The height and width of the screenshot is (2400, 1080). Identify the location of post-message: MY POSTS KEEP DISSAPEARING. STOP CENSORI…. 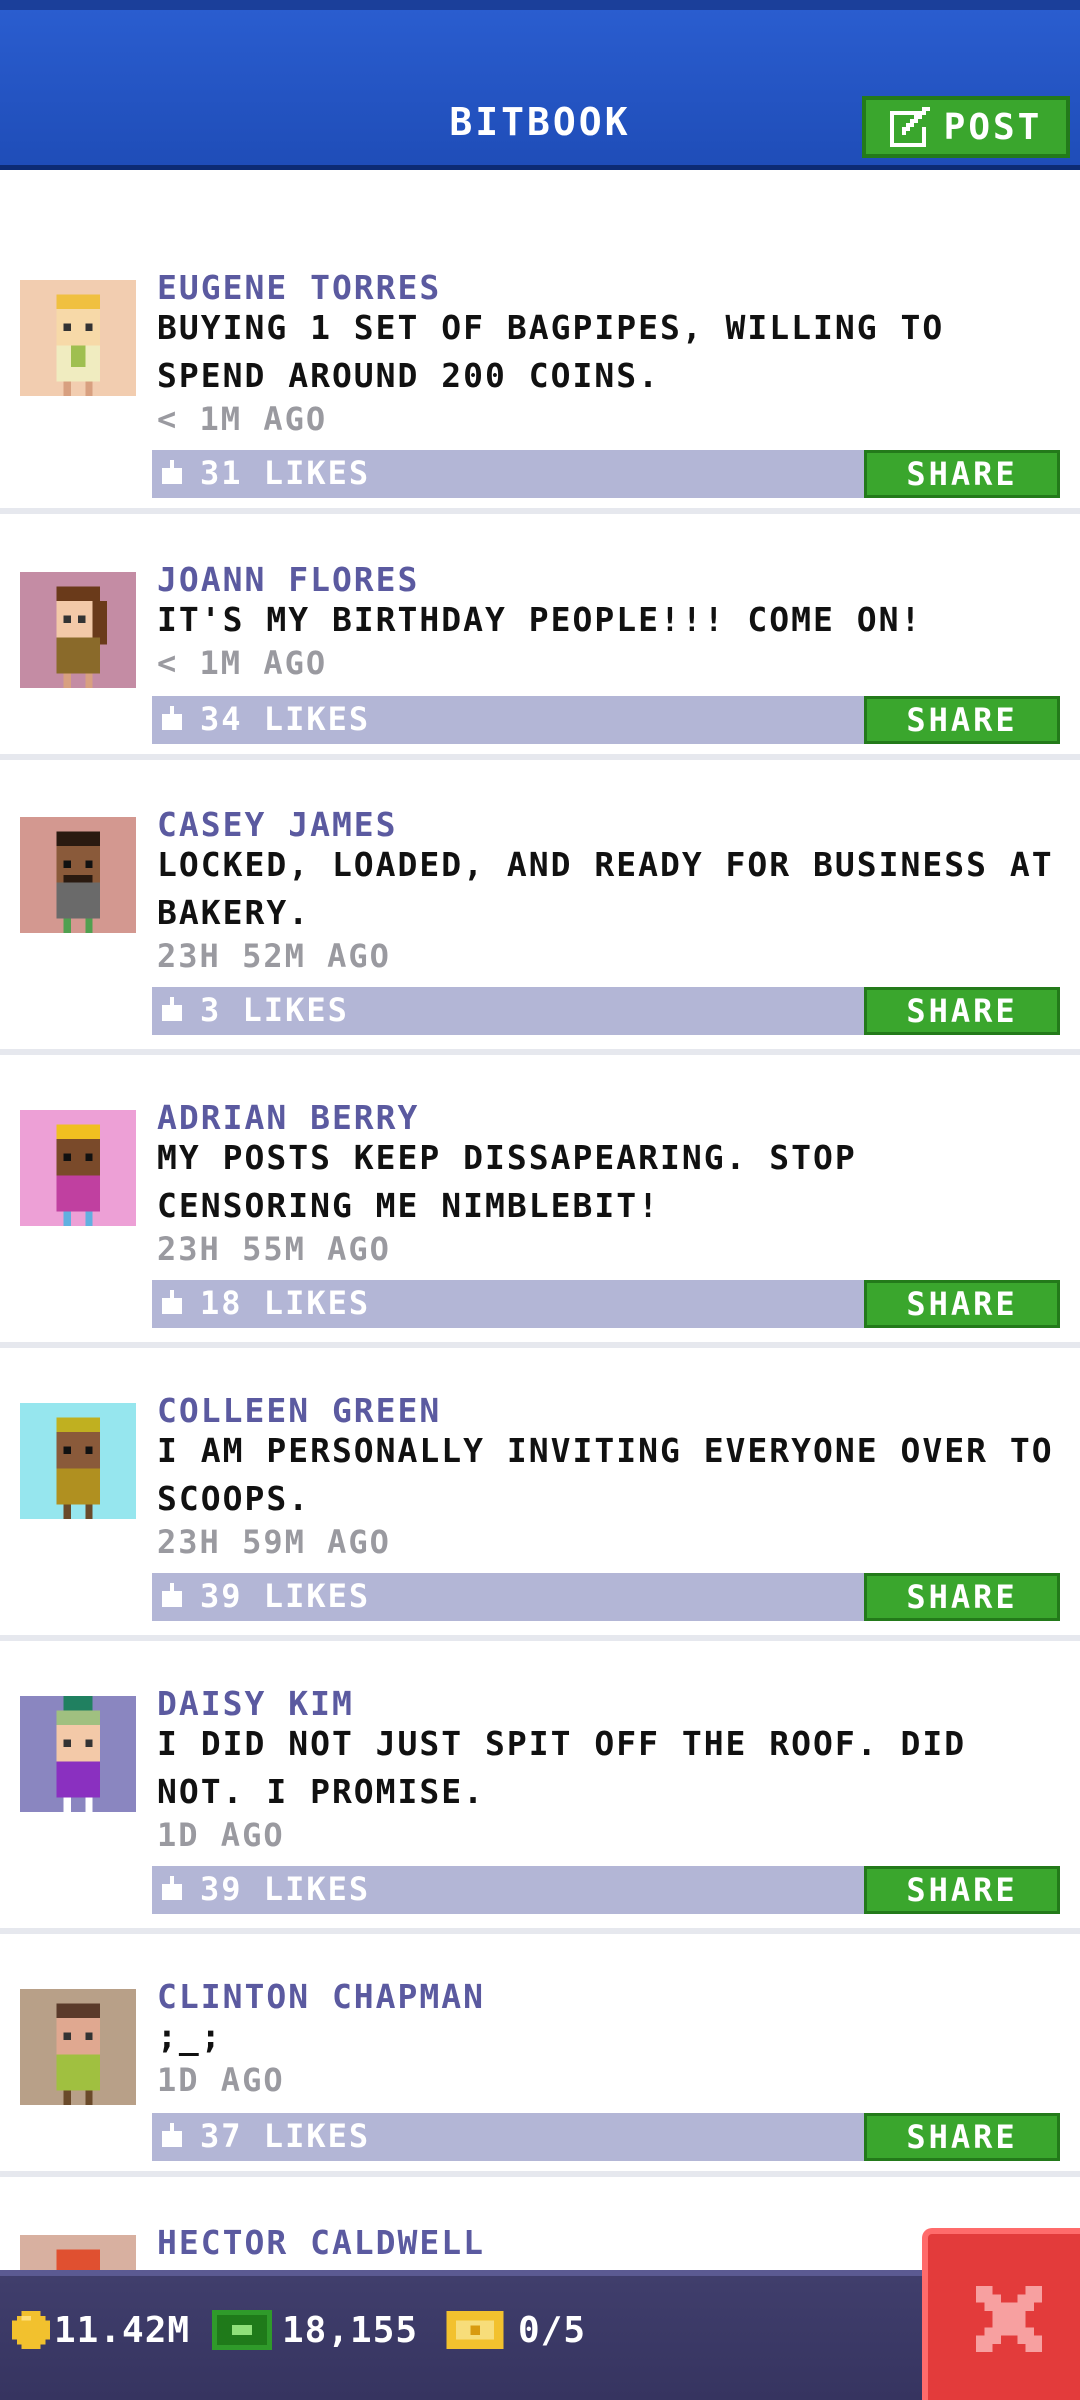
(507, 1181).